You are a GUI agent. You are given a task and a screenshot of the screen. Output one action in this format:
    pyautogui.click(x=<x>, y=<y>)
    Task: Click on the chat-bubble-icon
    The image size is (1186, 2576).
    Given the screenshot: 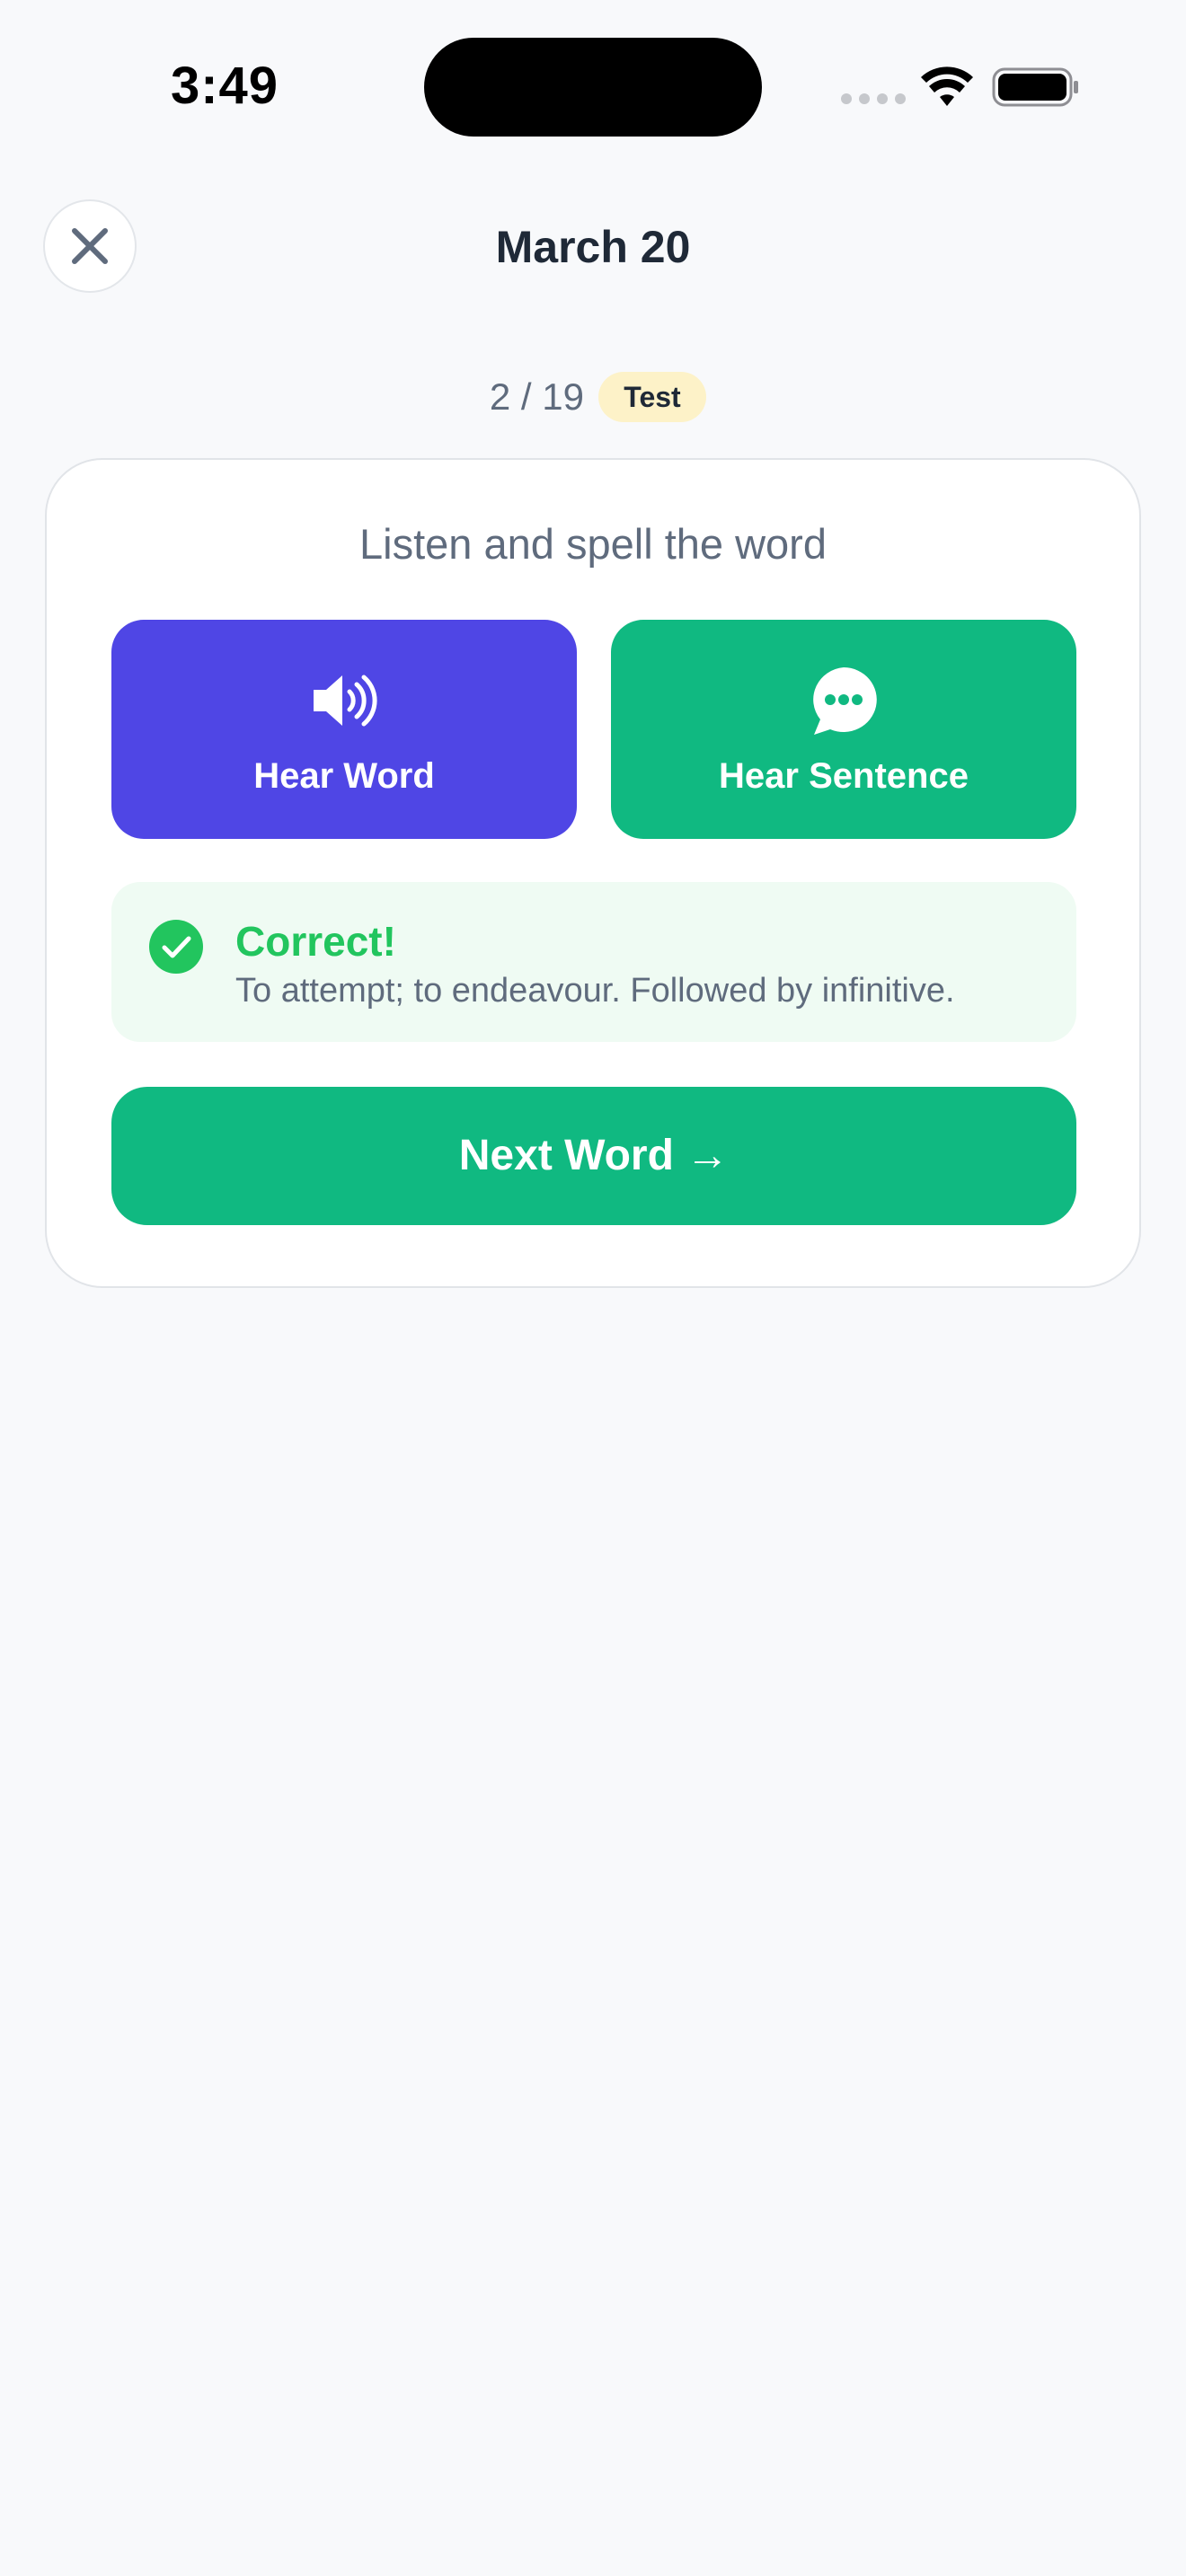 What is the action you would take?
    pyautogui.click(x=845, y=701)
    